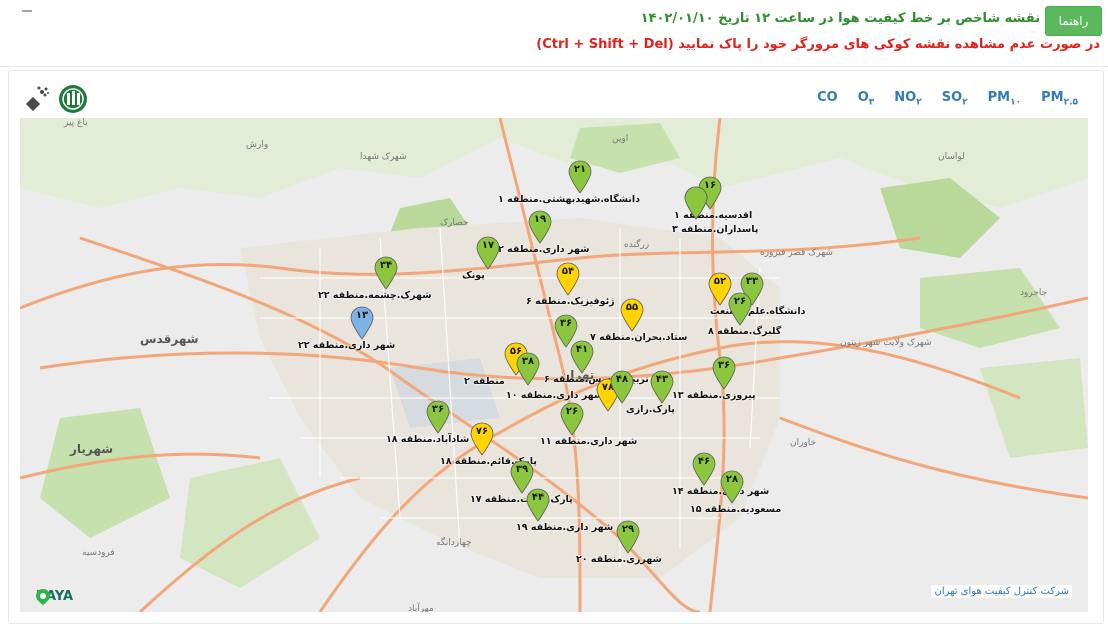 The image size is (1108, 629). I want to click on station-marker: ۲۱, so click(580, 177).